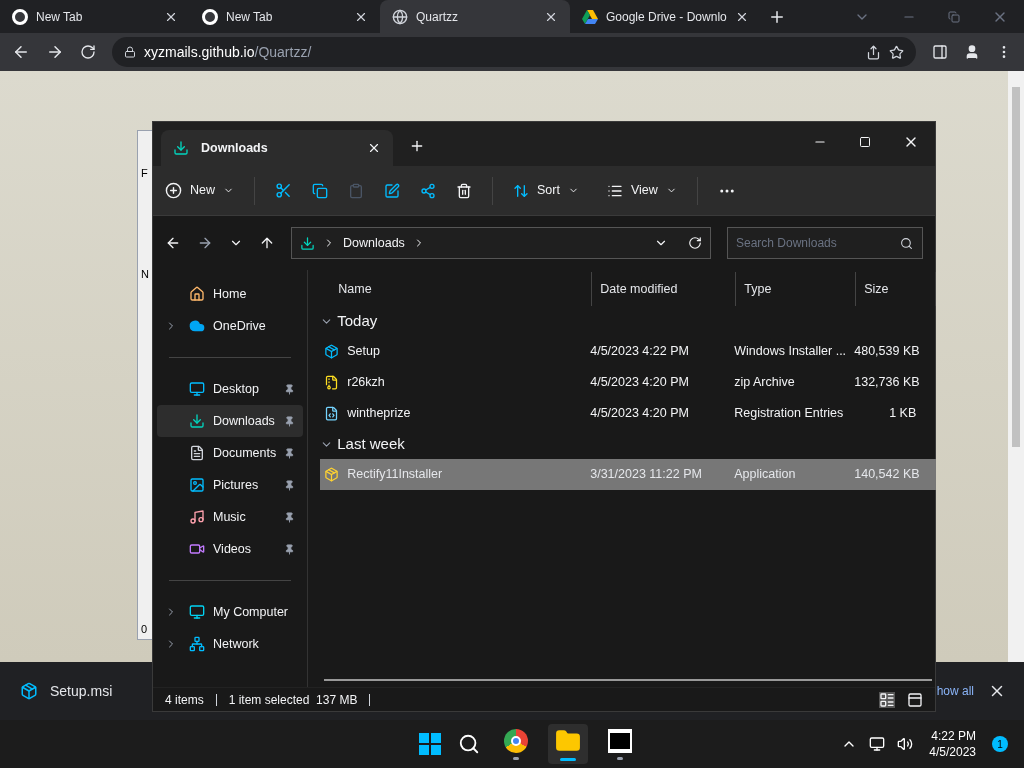 This screenshot has width=1024, height=768. Describe the element at coordinates (639, 352) in the screenshot. I see `table-cell-text: 4/5/2023 4:22 PM` at that location.